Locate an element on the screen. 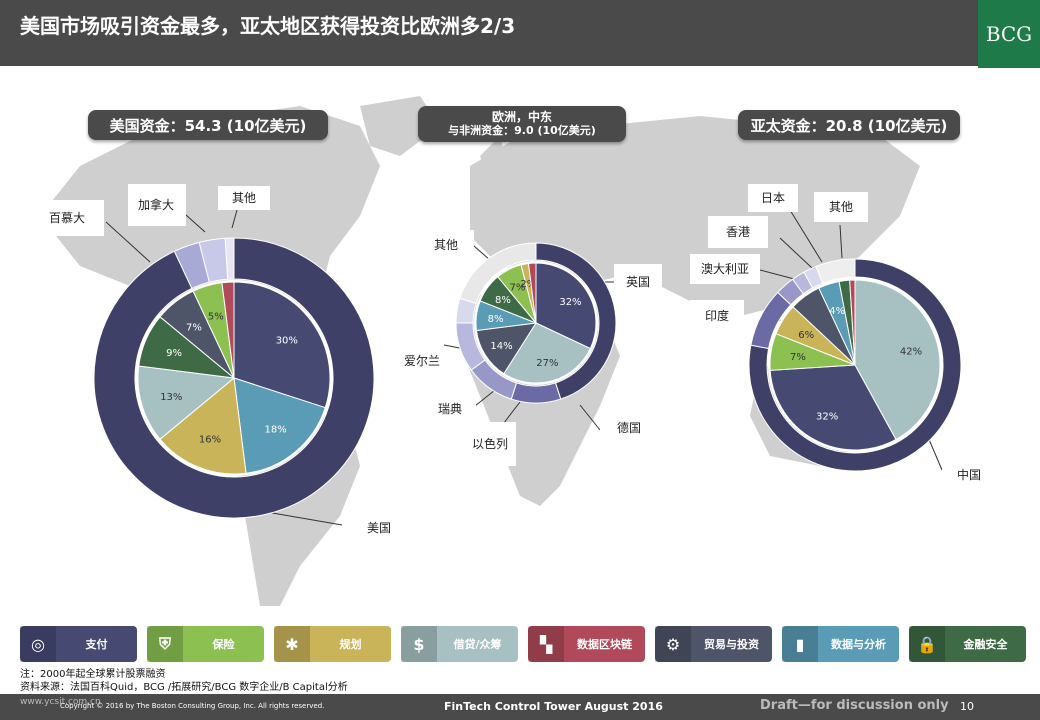  legend-label: 保险 is located at coordinates (223, 644).